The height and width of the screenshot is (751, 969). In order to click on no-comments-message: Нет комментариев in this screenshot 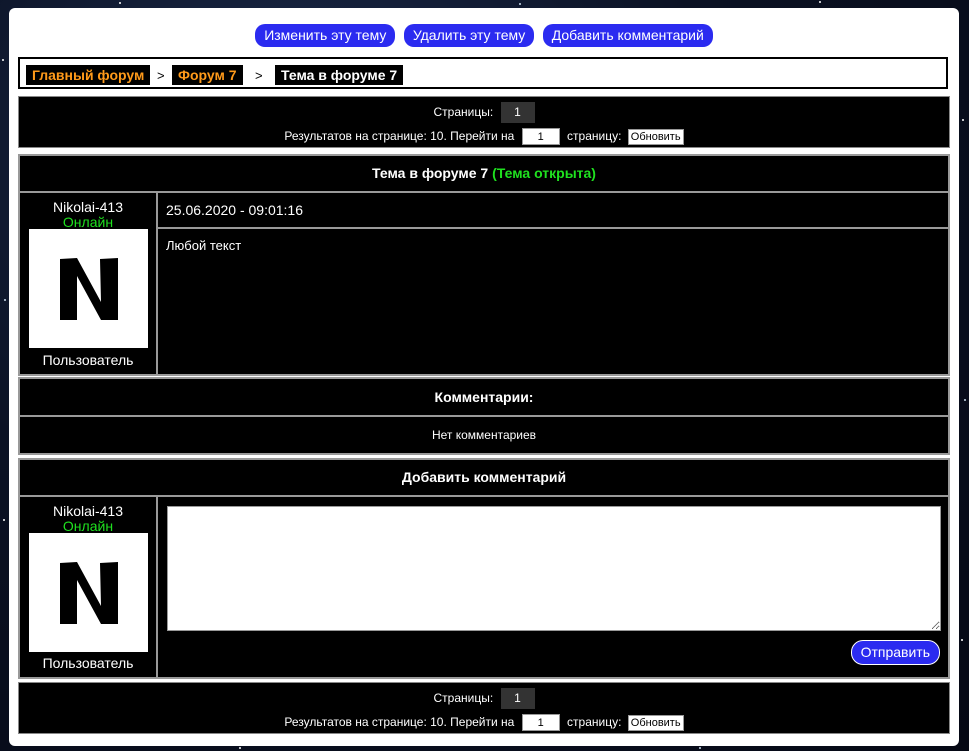, I will do `click(484, 435)`.